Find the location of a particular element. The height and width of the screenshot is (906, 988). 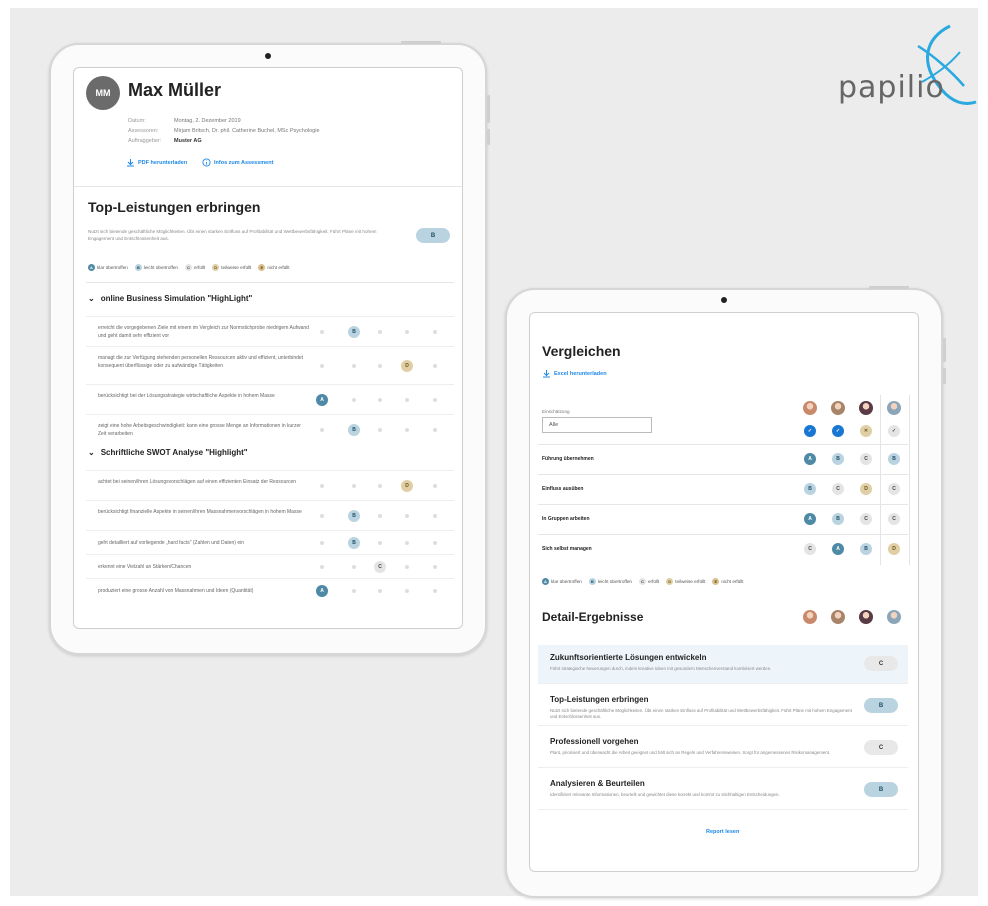

group-title: ⌄ Schriftliche SWOT Analyse "Highlight" is located at coordinates (168, 452).